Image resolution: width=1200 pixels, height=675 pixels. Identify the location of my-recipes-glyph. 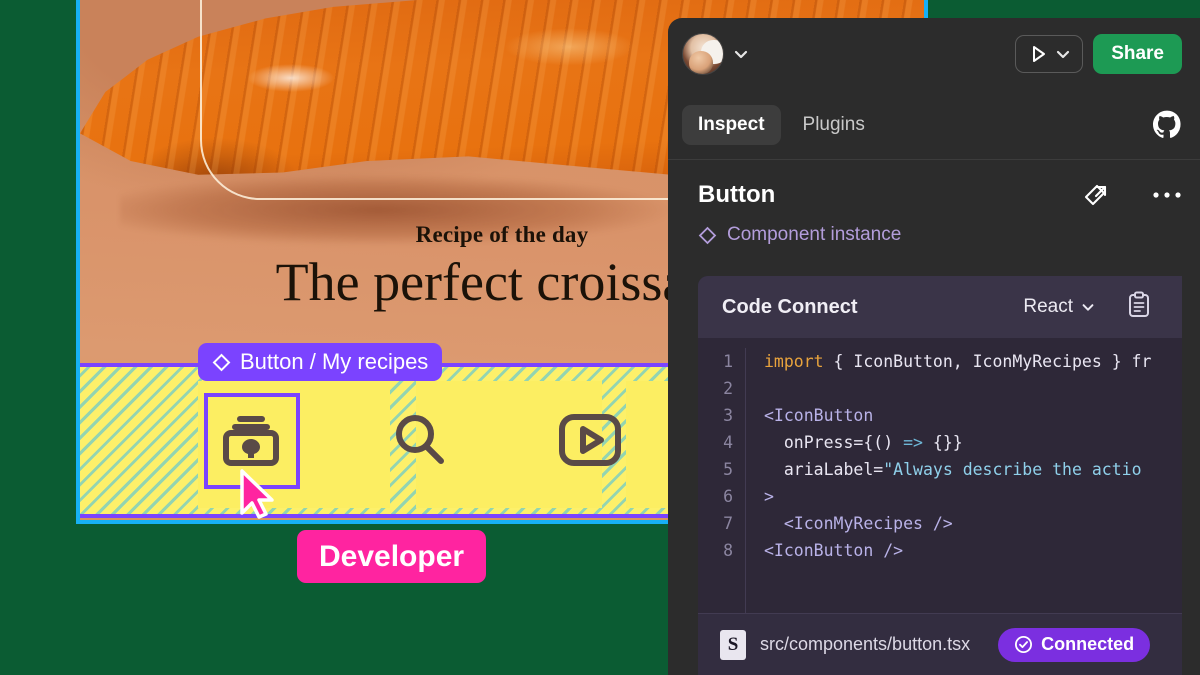
(251, 441).